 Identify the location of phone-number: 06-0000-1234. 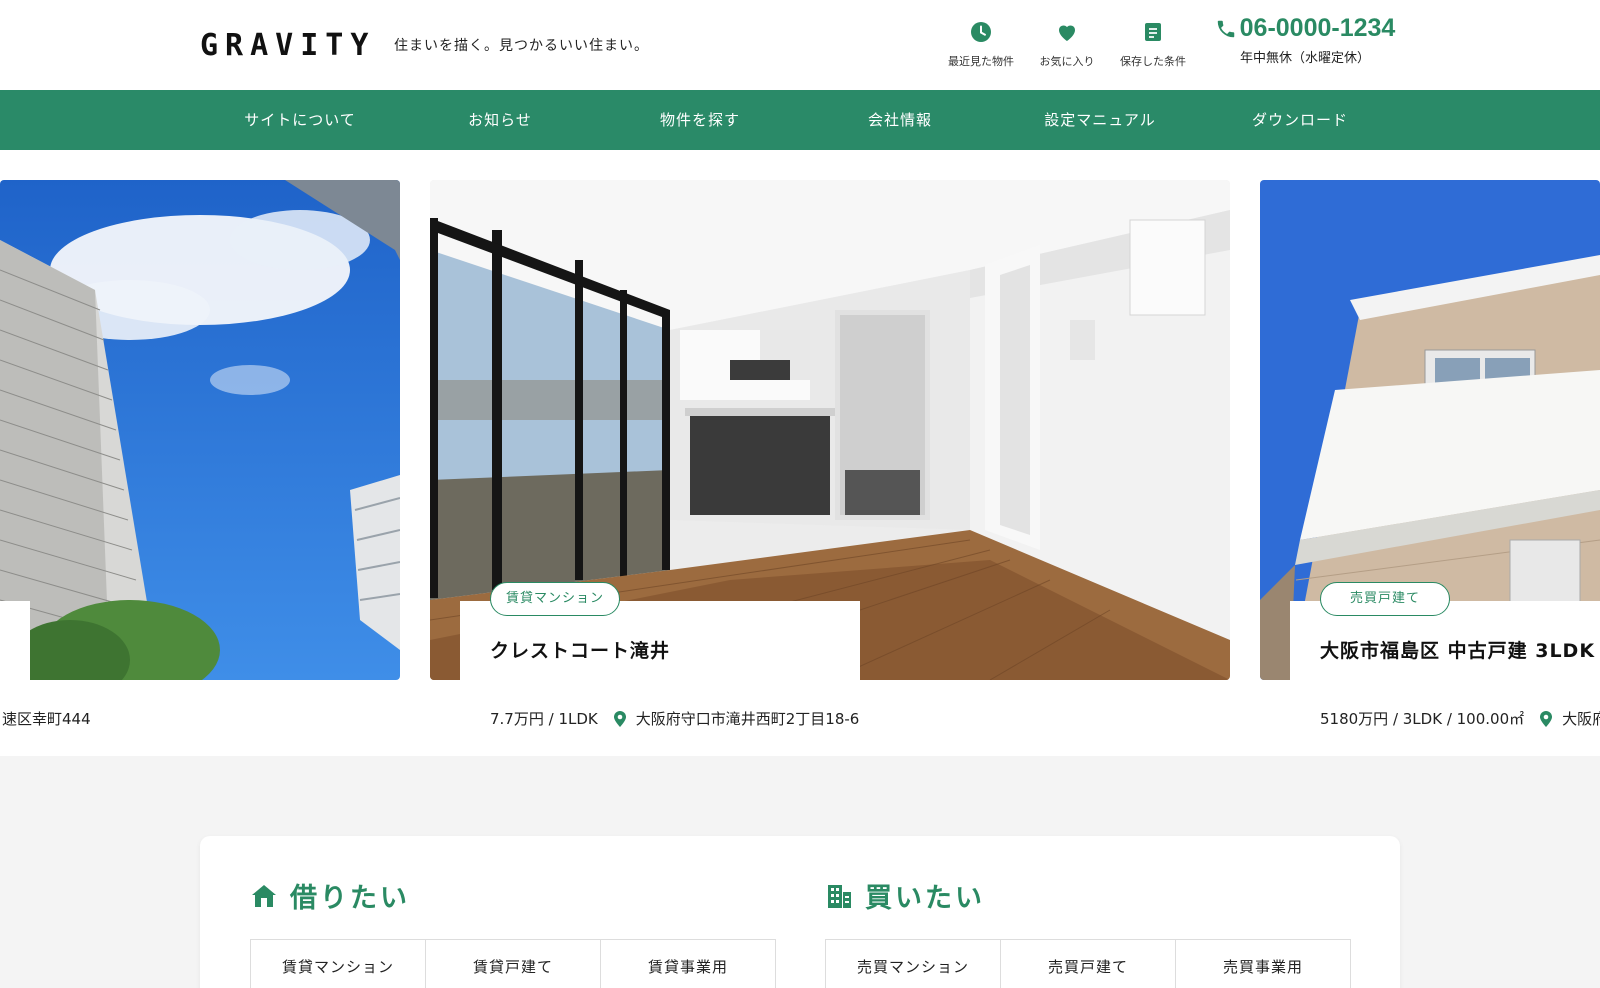
(1317, 28).